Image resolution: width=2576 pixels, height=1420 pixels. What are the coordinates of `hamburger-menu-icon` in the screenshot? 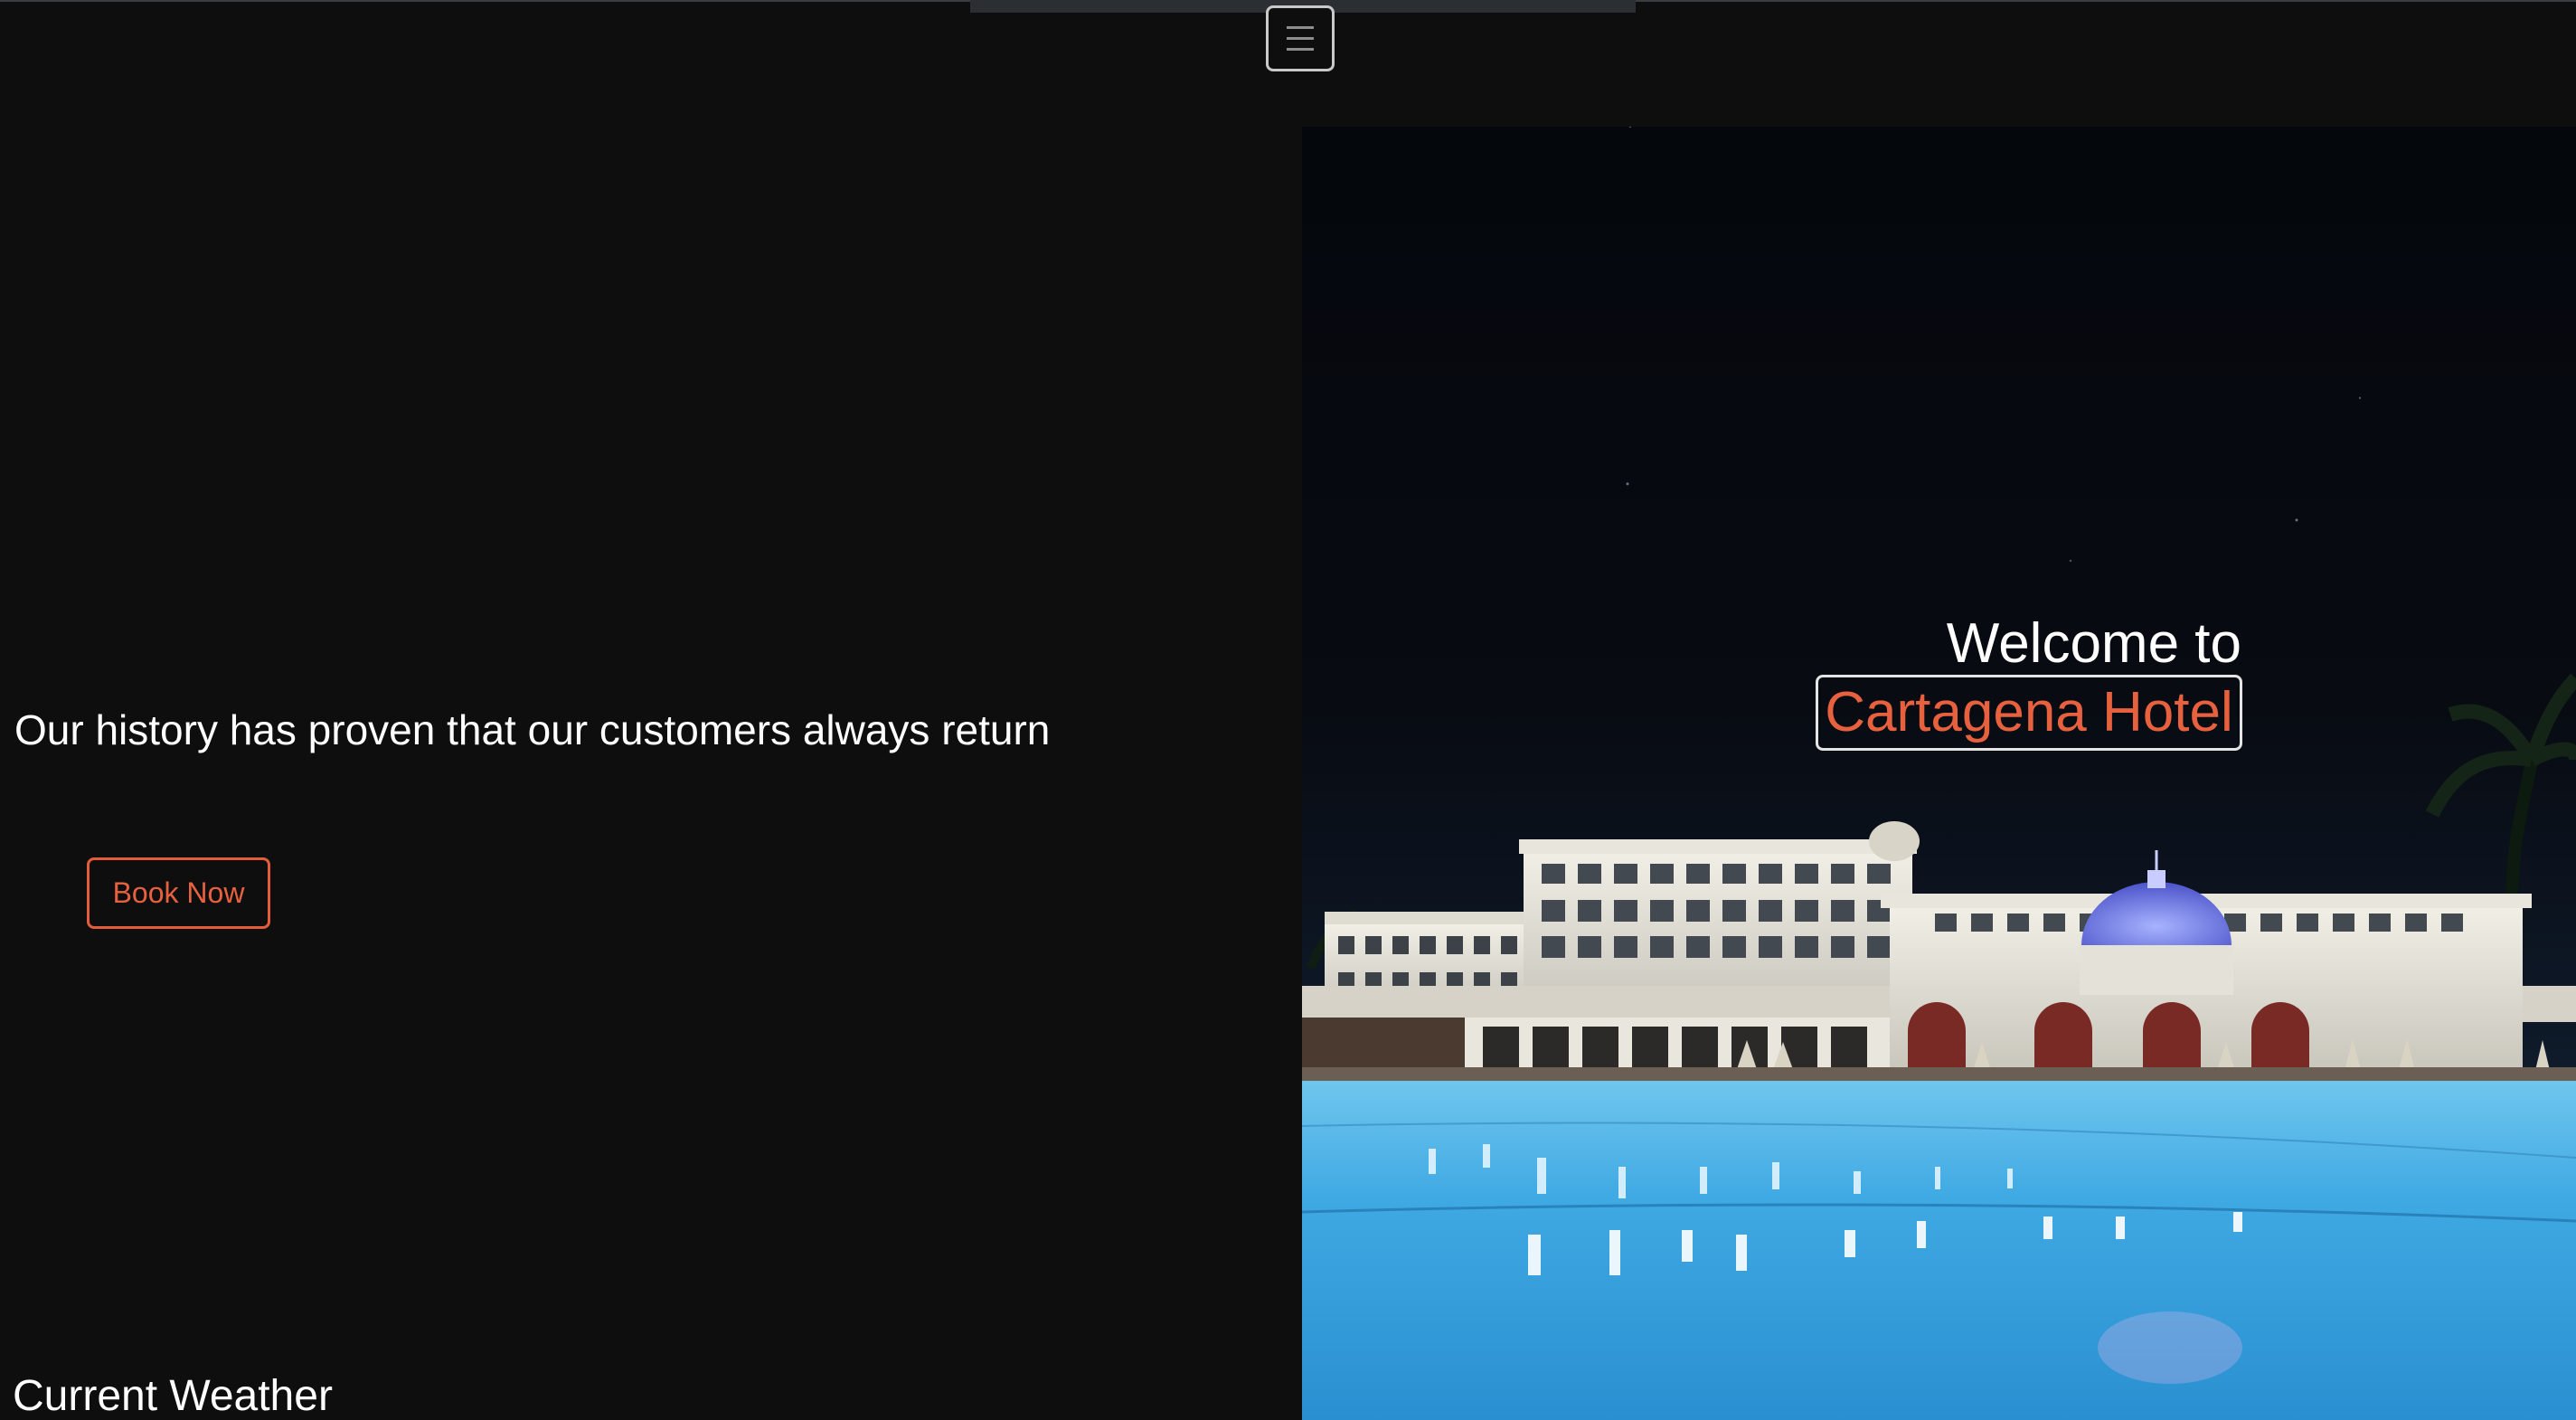 It's located at (1300, 38).